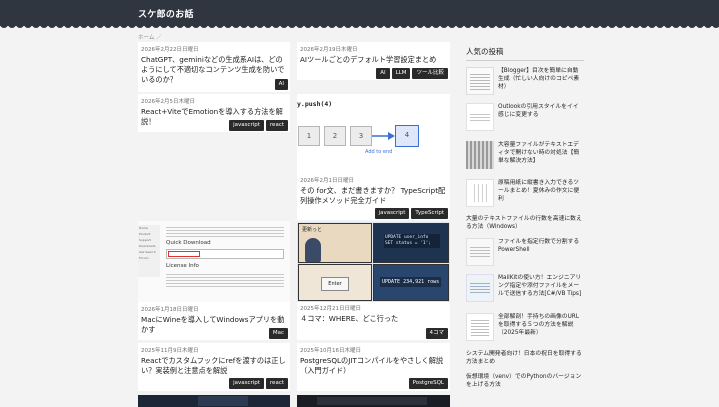 The width and height of the screenshot is (719, 407). I want to click on post-thumbnail: y.push(4) 1 2 3 4 Add to end, so click(373, 131).